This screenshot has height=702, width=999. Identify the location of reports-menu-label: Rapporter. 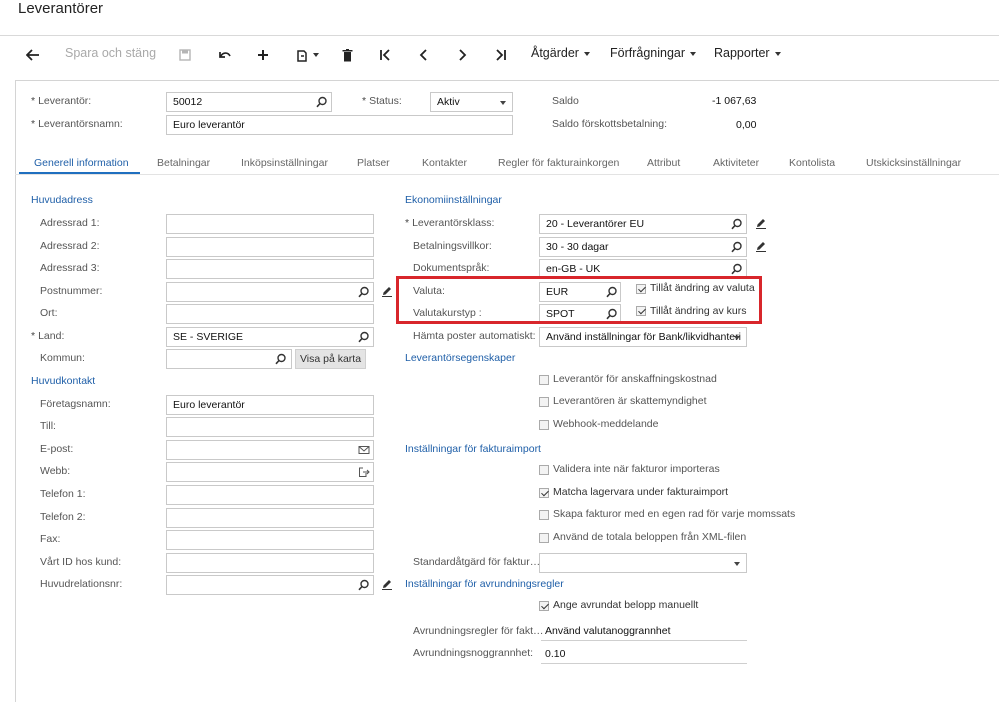
(742, 53).